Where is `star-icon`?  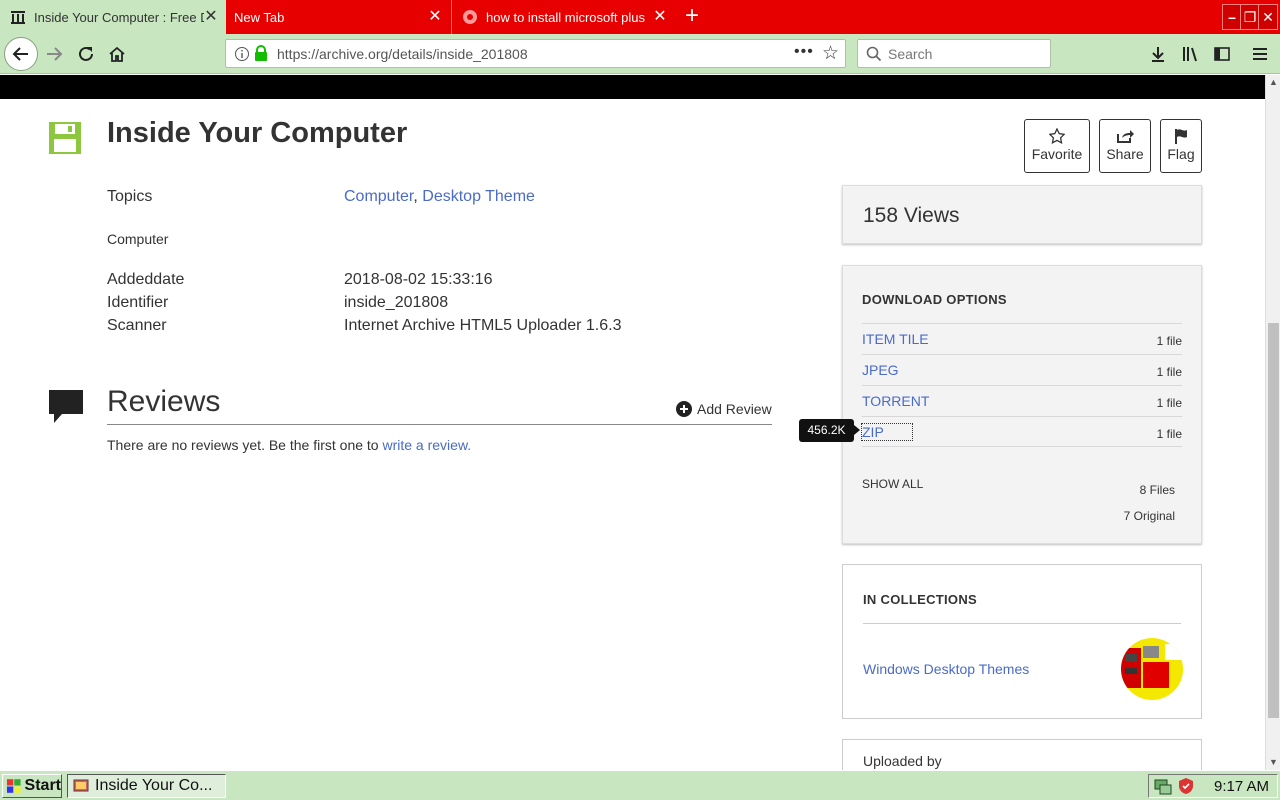
star-icon is located at coordinates (1057, 136).